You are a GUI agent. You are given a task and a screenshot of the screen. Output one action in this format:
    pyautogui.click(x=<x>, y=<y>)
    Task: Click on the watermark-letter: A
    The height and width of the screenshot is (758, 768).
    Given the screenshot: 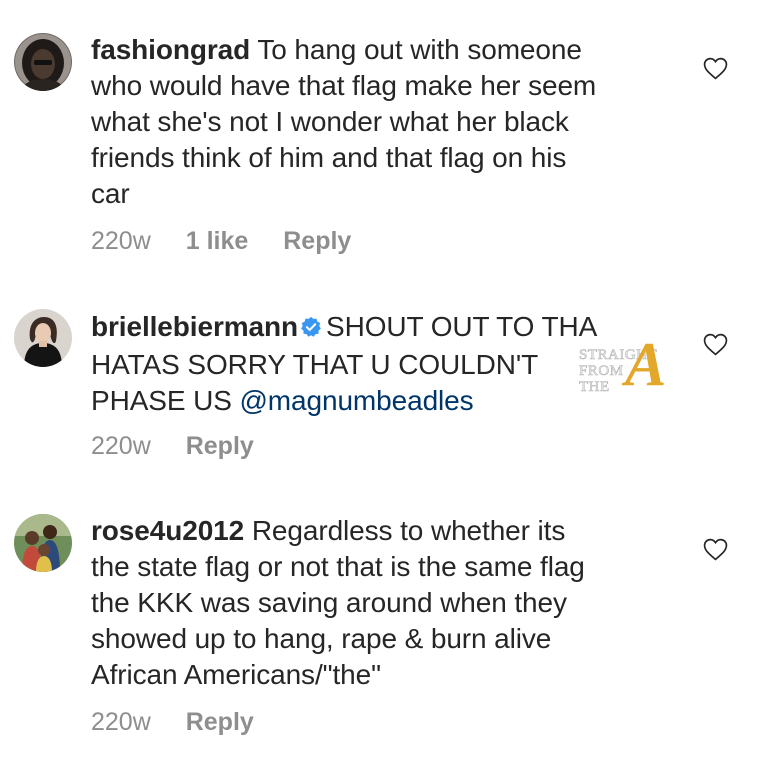 What is the action you would take?
    pyautogui.click(x=646, y=365)
    